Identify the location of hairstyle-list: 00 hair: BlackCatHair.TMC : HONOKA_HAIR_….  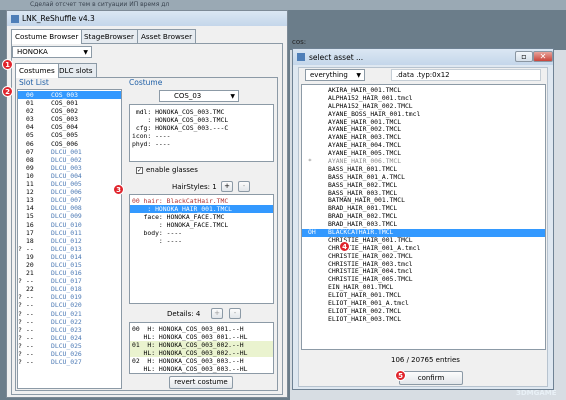
(201, 249).